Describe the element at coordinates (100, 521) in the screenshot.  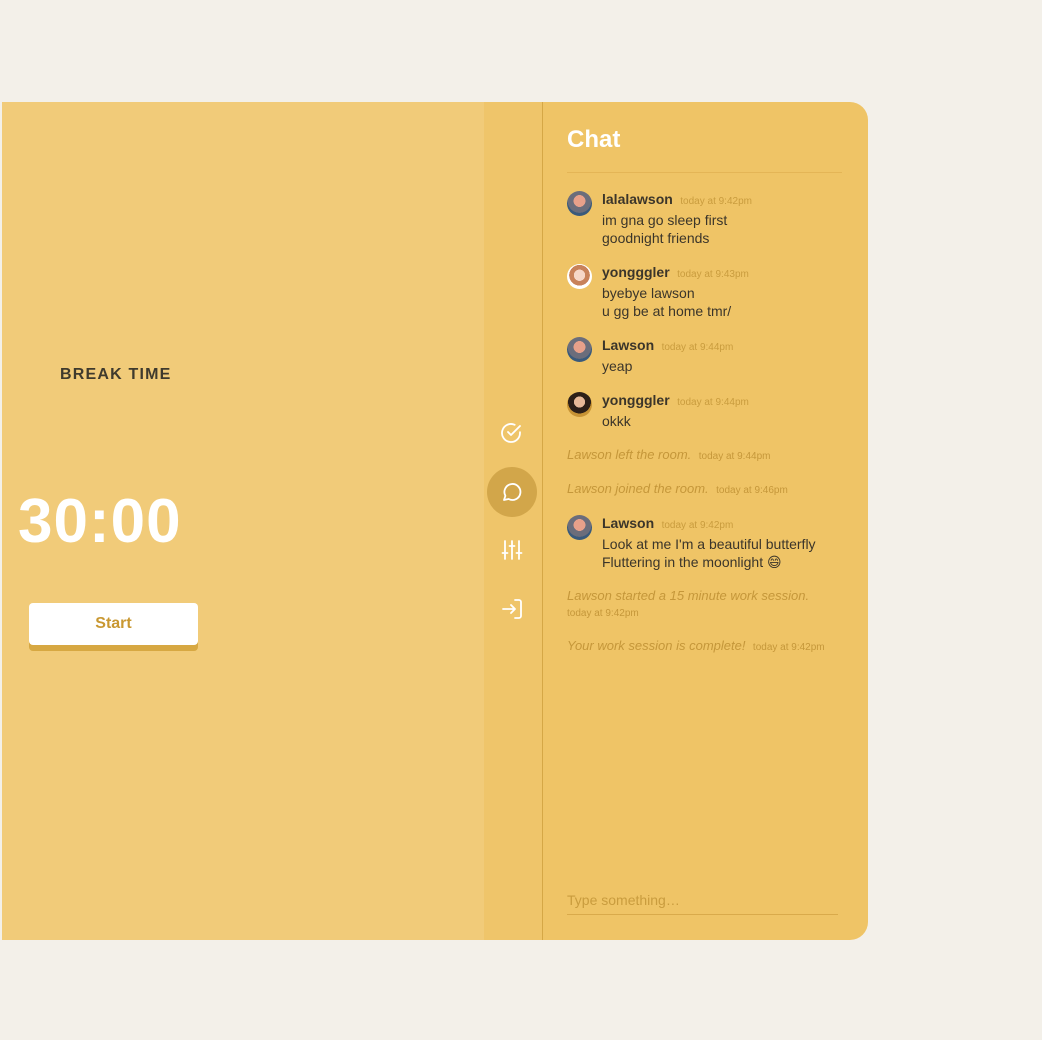
I see `timer-display: 30:00` at that location.